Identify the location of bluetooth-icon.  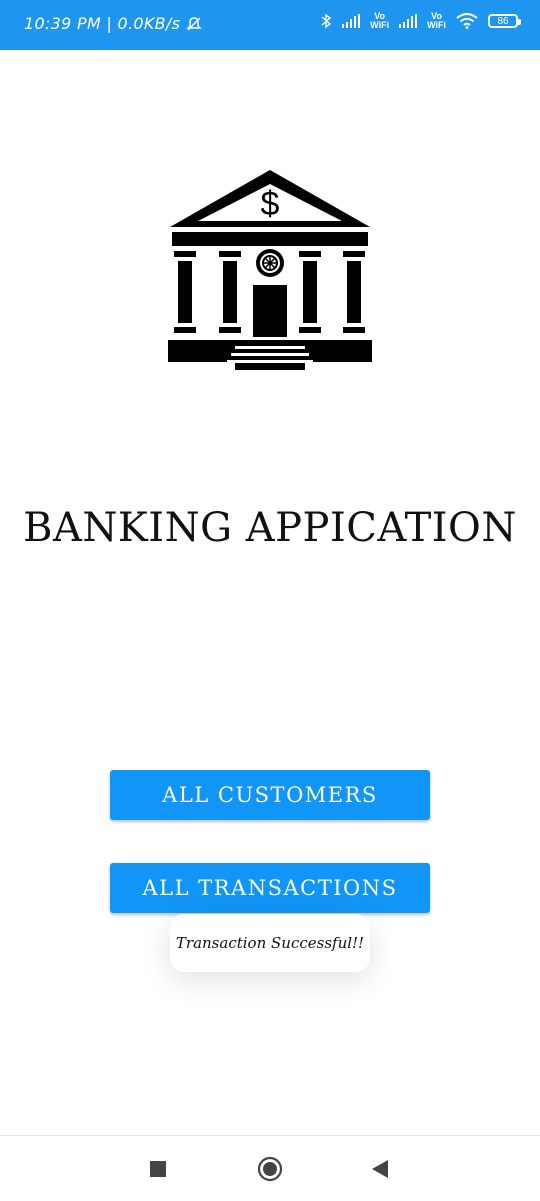
(326, 21).